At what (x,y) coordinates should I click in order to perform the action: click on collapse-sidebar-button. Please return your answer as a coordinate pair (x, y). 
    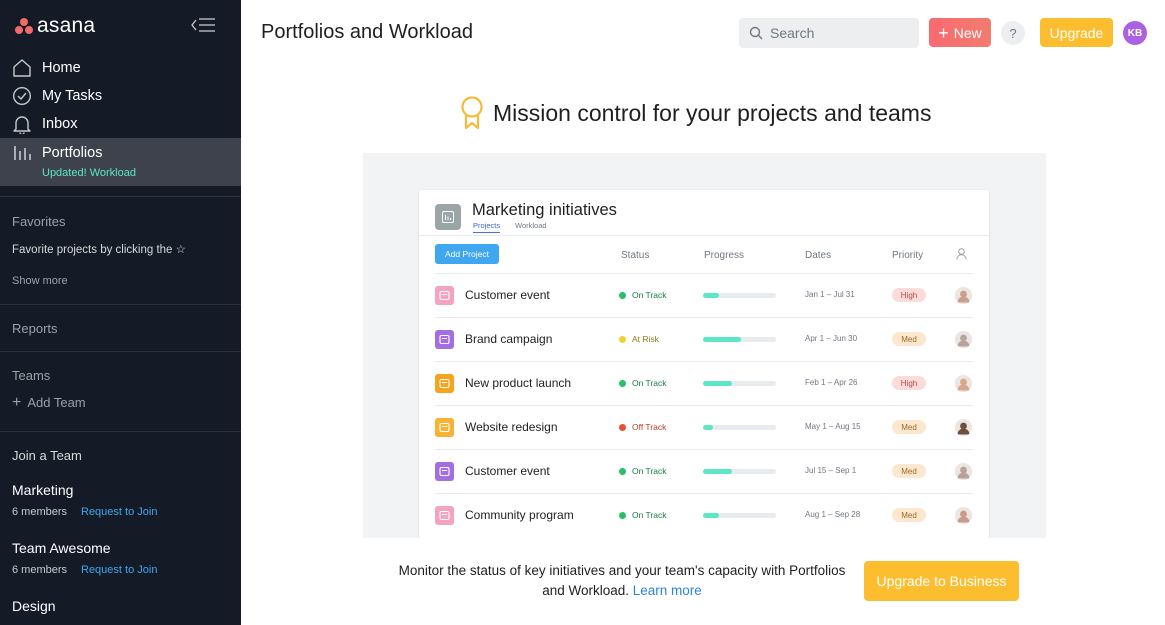
    Looking at the image, I should click on (203, 25).